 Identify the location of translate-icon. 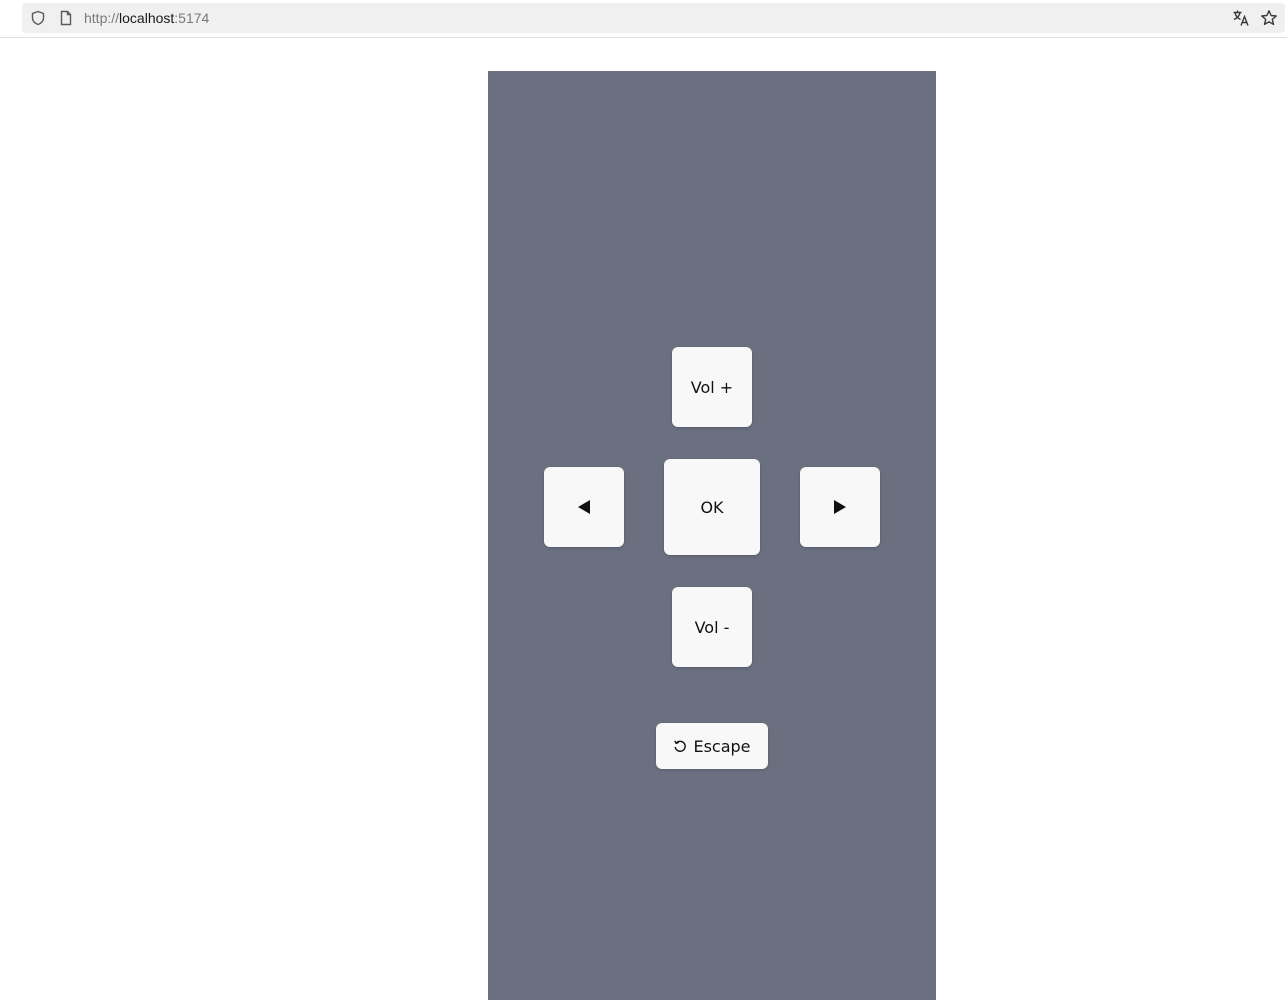
(1241, 18).